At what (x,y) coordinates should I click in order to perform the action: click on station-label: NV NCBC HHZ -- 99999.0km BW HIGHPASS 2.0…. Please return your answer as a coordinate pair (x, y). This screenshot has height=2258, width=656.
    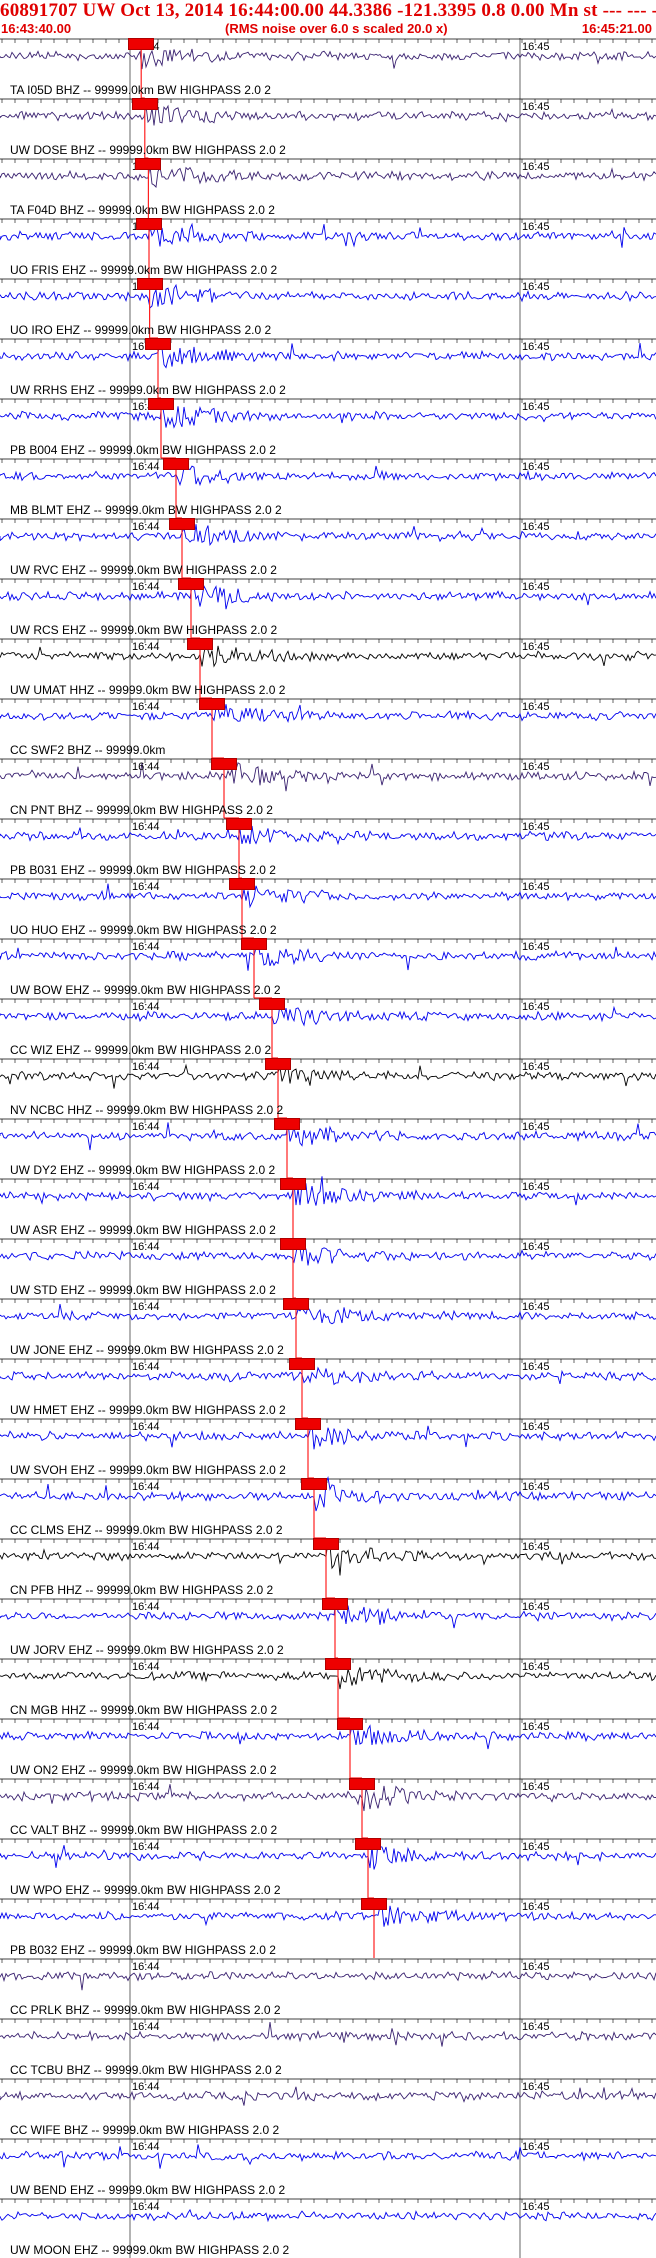
    Looking at the image, I should click on (147, 1110).